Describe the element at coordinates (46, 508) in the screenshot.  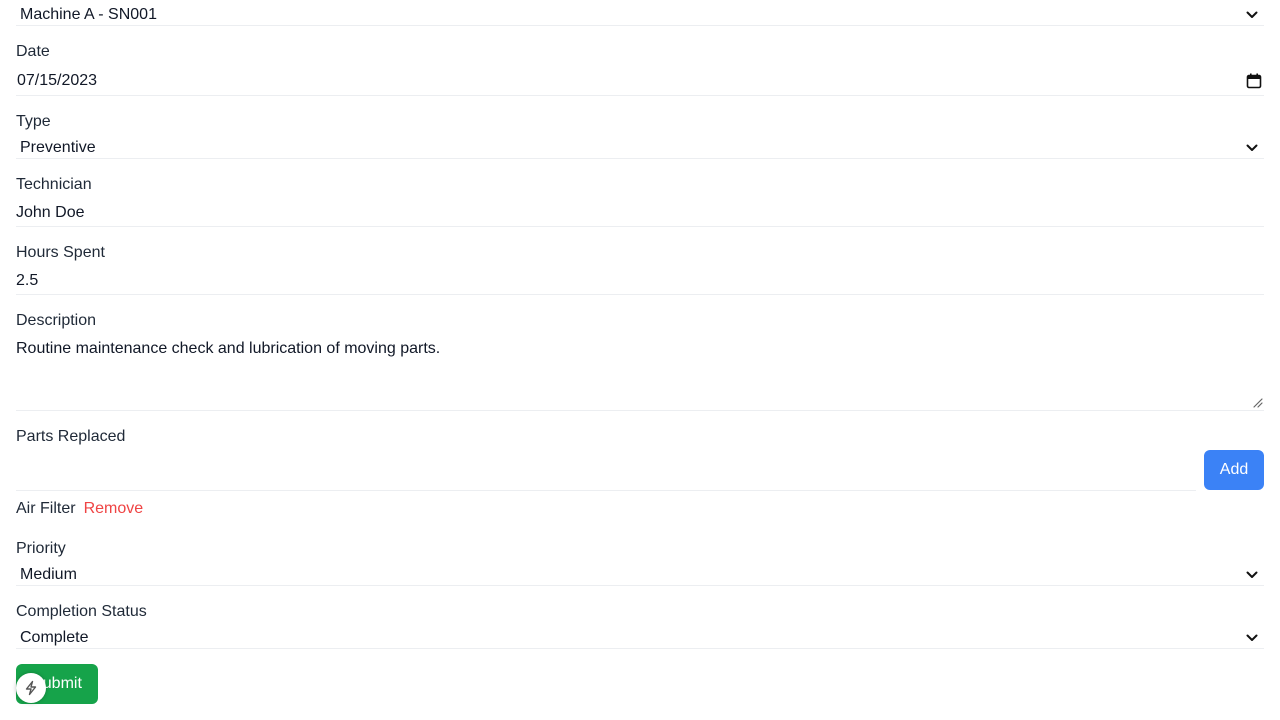
I see `part-name: Air Filter` at that location.